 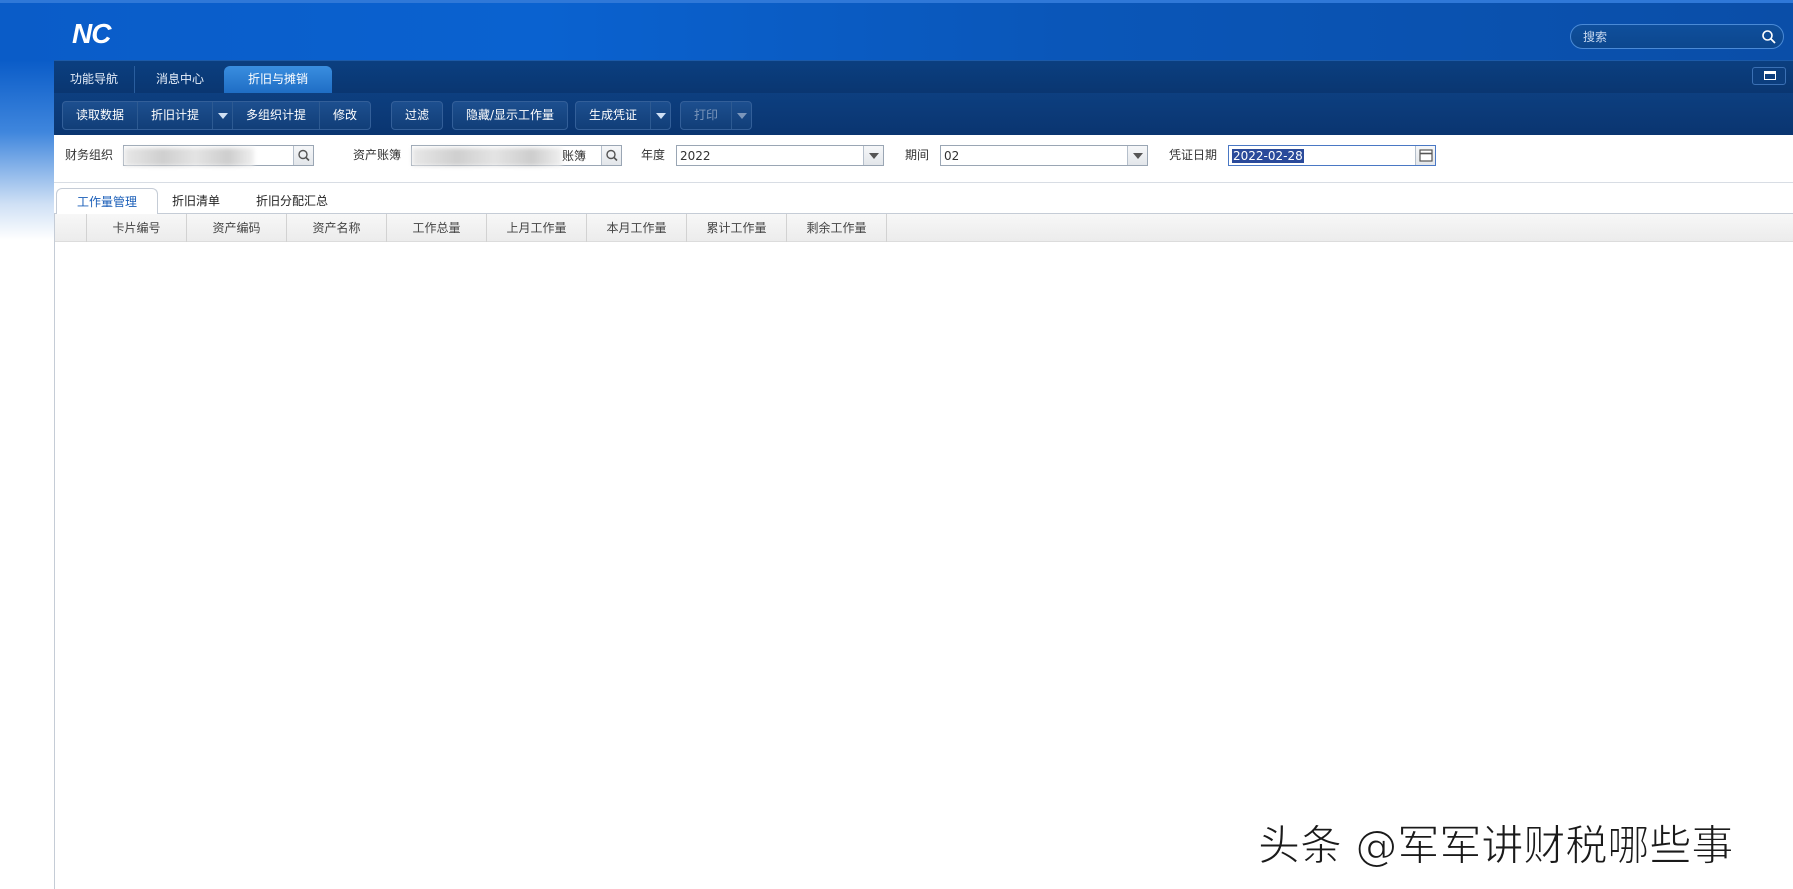 I want to click on modify-button: 修改, so click(x=345, y=115).